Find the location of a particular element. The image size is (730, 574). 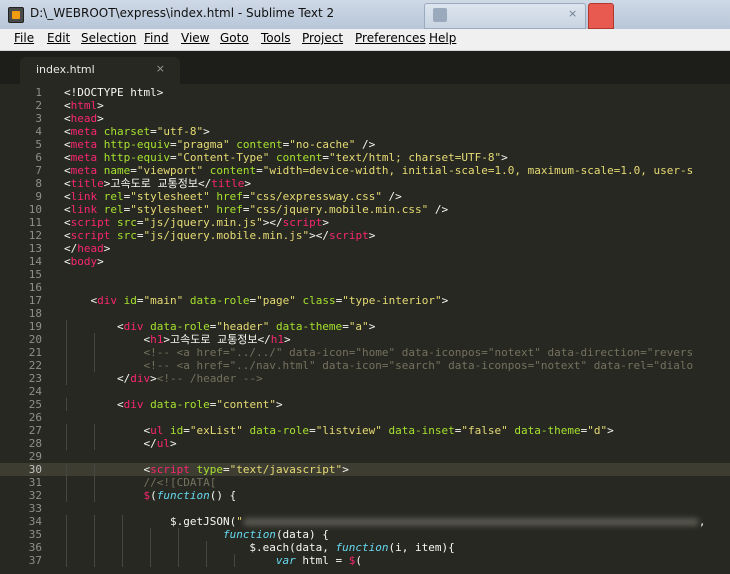

code-line: 33 is located at coordinates (365, 508).